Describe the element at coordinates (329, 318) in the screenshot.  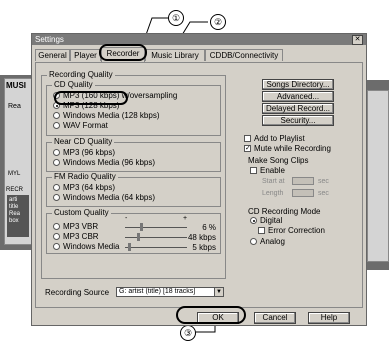
I see `help-button: Help` at that location.